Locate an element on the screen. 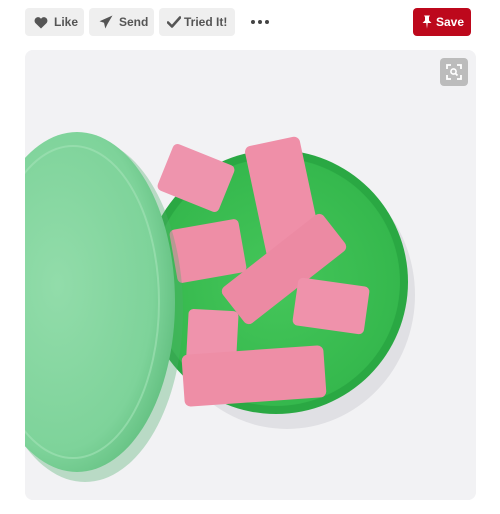 This screenshot has height=514, width=500. heart-icon is located at coordinates (41, 22).